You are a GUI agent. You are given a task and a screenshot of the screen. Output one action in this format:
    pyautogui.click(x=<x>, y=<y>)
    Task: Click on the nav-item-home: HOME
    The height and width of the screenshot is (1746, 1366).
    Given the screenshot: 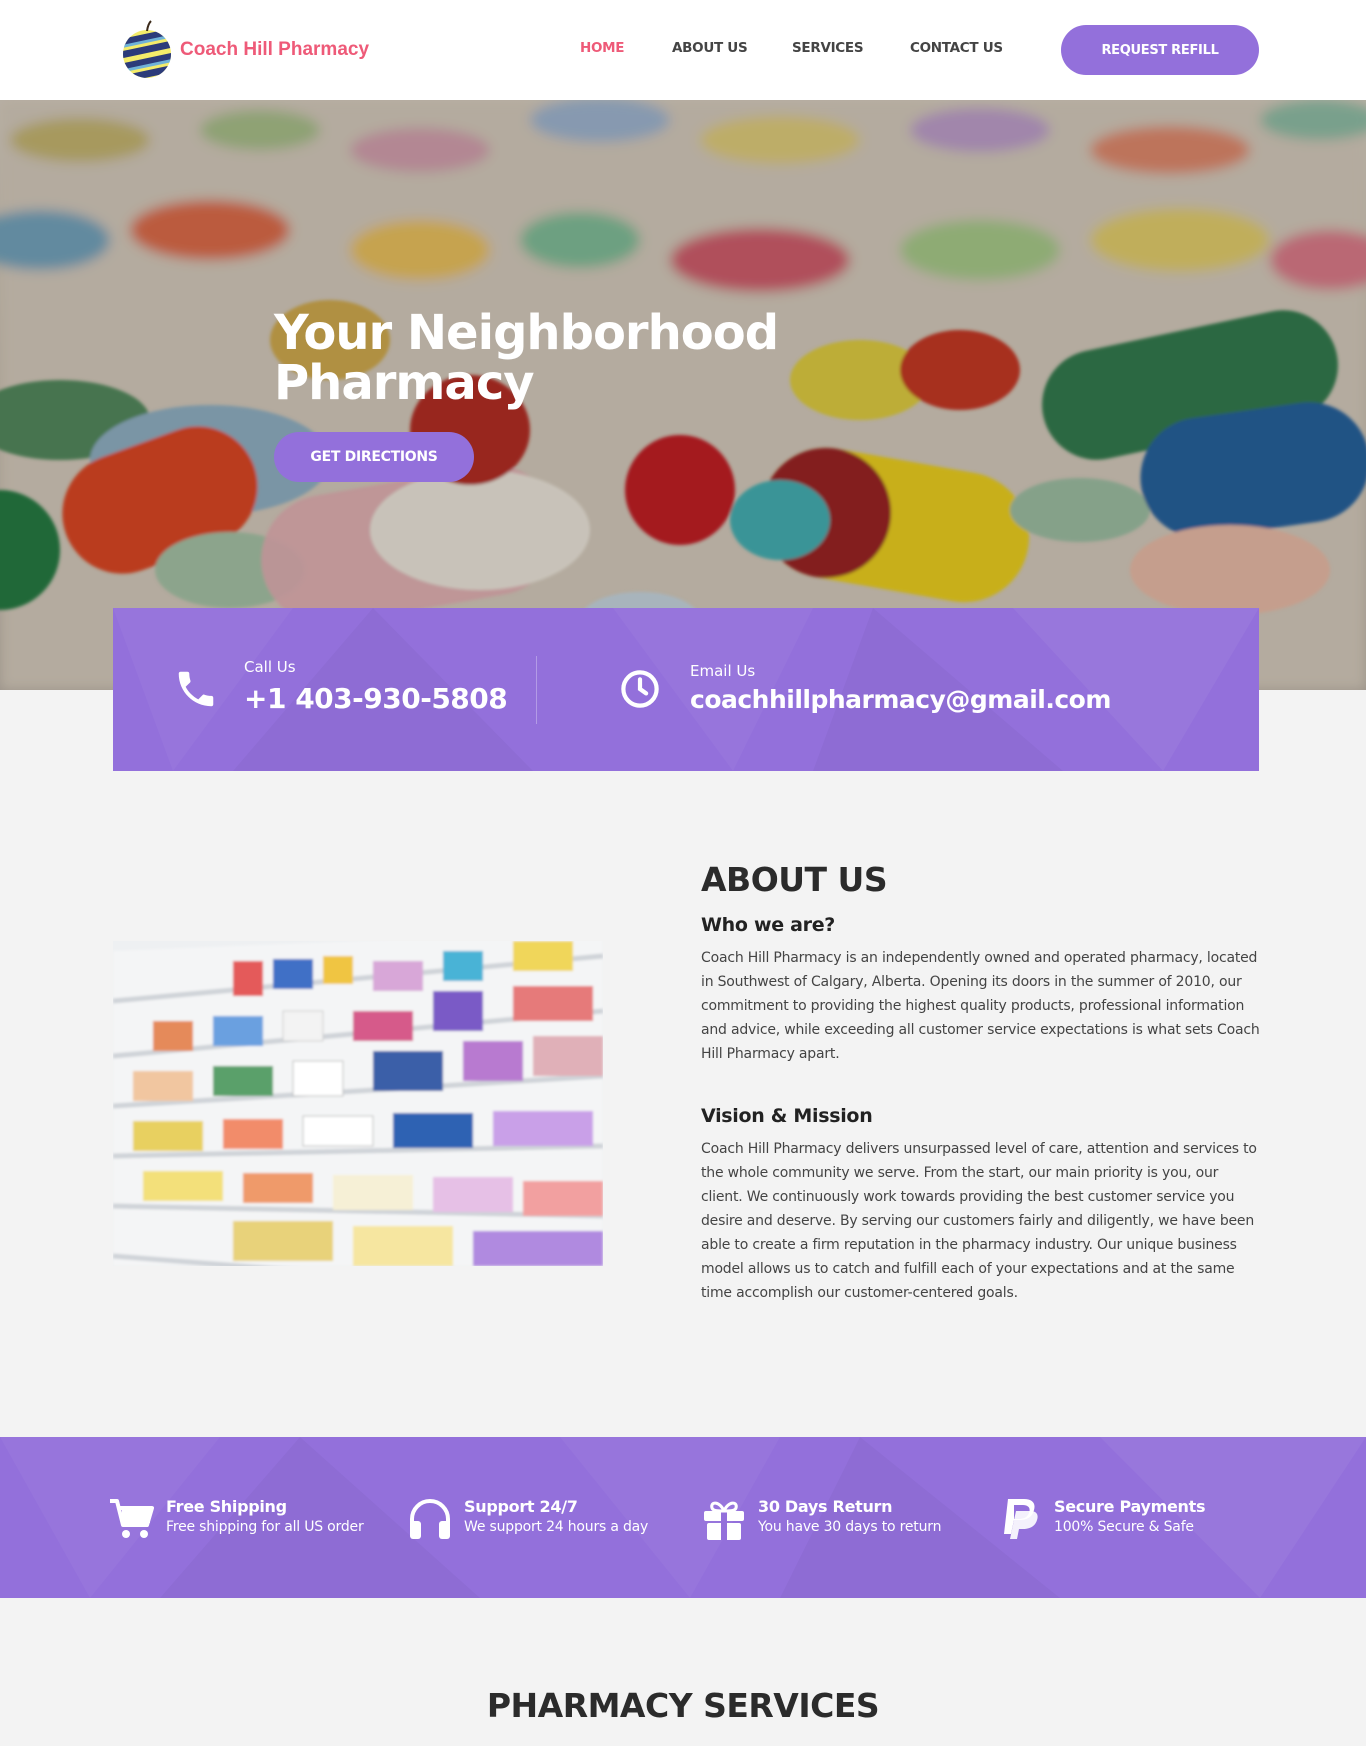 What is the action you would take?
    pyautogui.click(x=602, y=48)
    